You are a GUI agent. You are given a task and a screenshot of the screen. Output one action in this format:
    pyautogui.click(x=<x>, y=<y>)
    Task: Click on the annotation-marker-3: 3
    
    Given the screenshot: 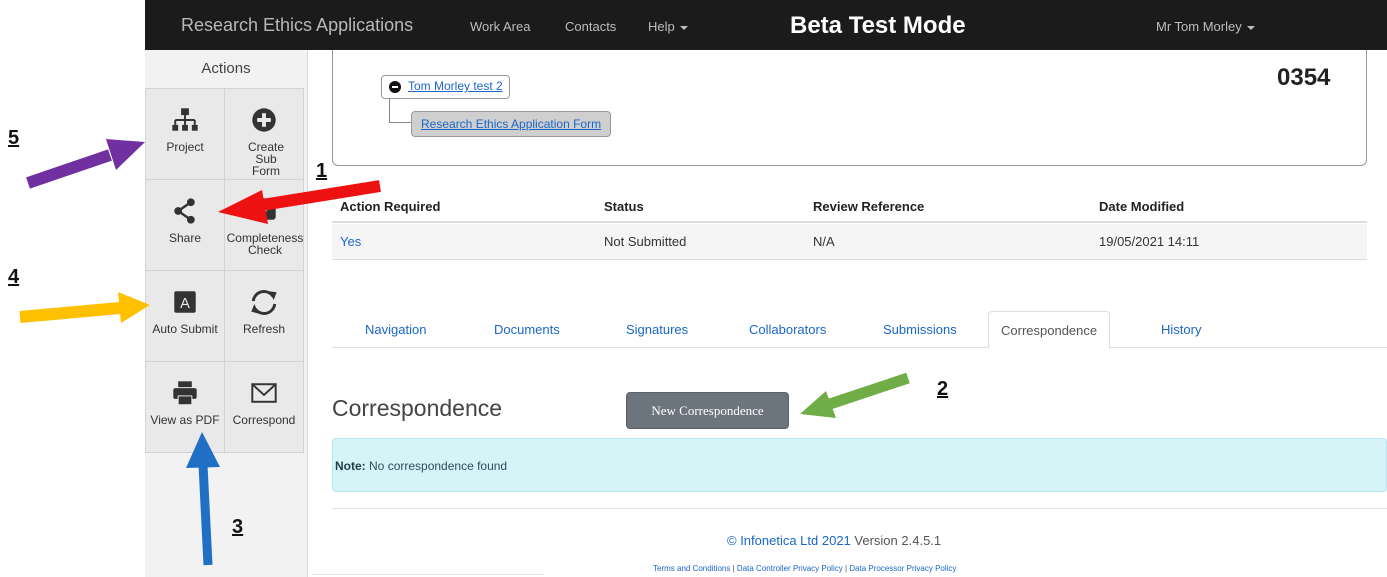 What is the action you would take?
    pyautogui.click(x=238, y=527)
    